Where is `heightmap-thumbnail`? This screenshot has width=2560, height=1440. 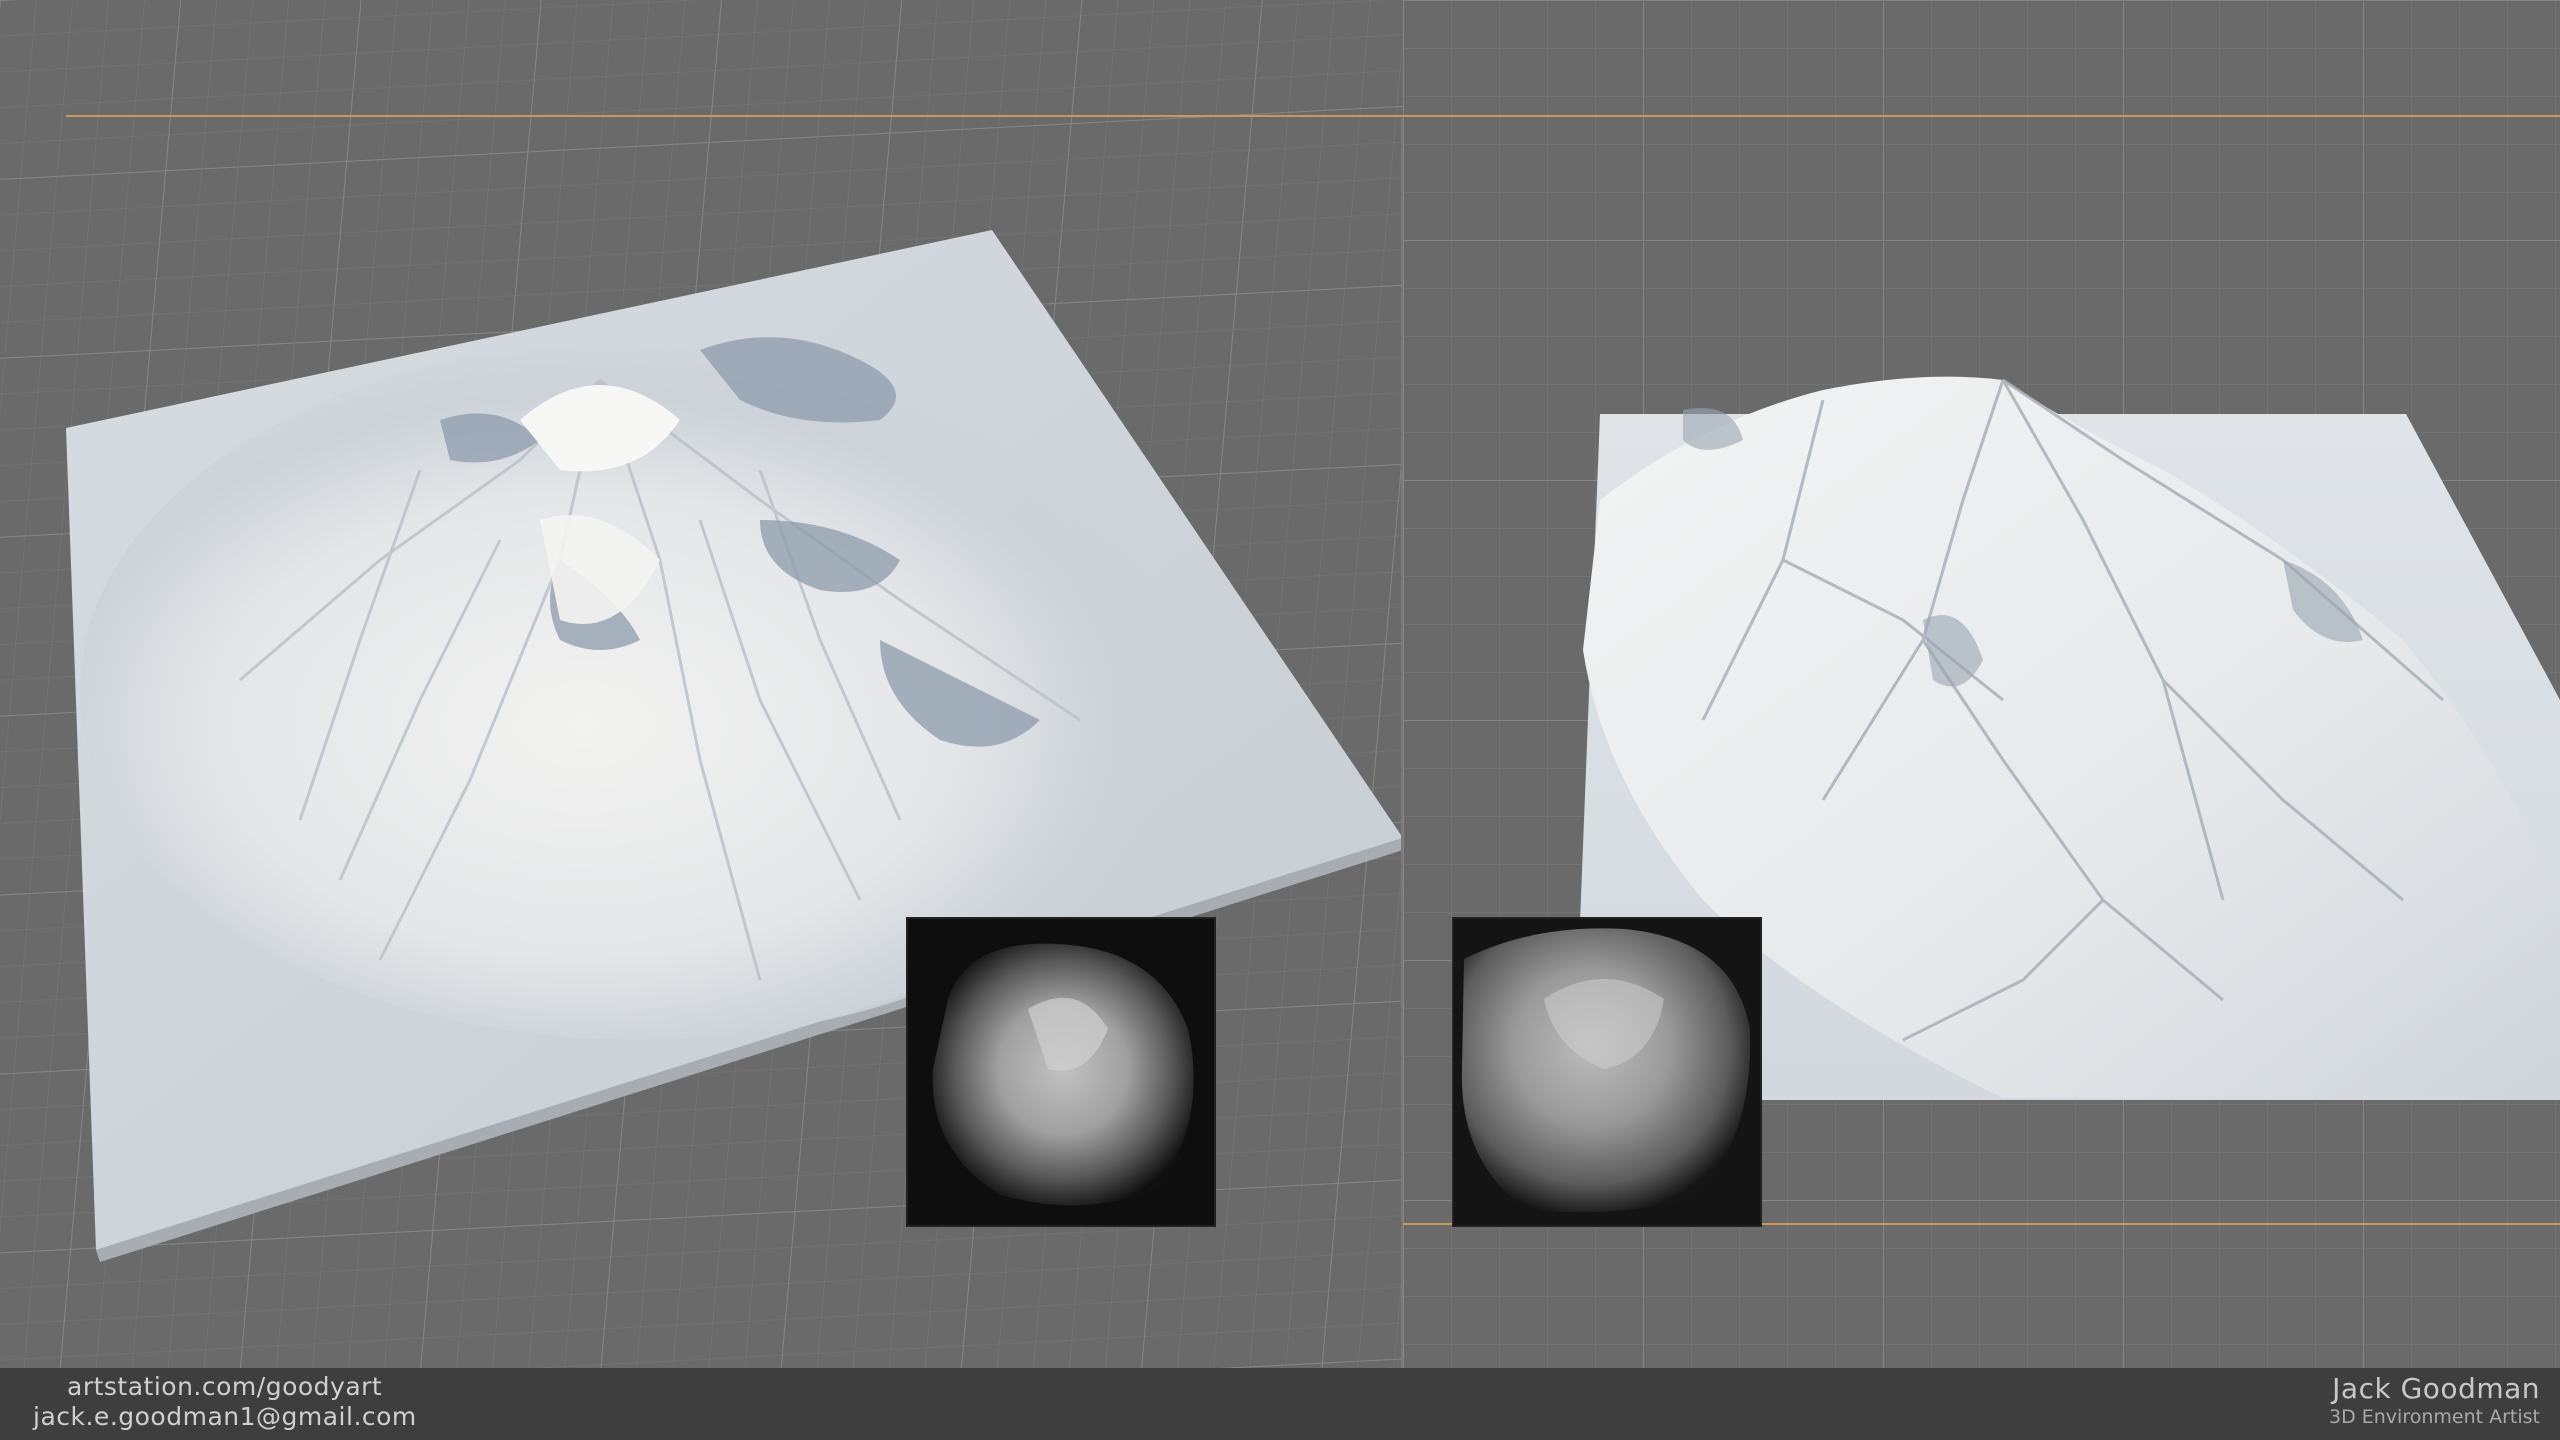
heightmap-thumbnail is located at coordinates (1061, 1072).